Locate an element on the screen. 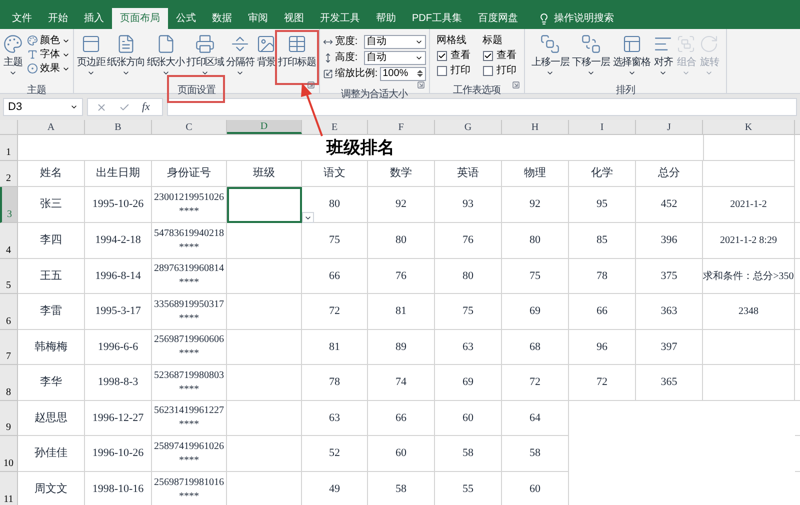 This screenshot has width=800, height=505. ribbon-tab: 页面布局 is located at coordinates (140, 18).